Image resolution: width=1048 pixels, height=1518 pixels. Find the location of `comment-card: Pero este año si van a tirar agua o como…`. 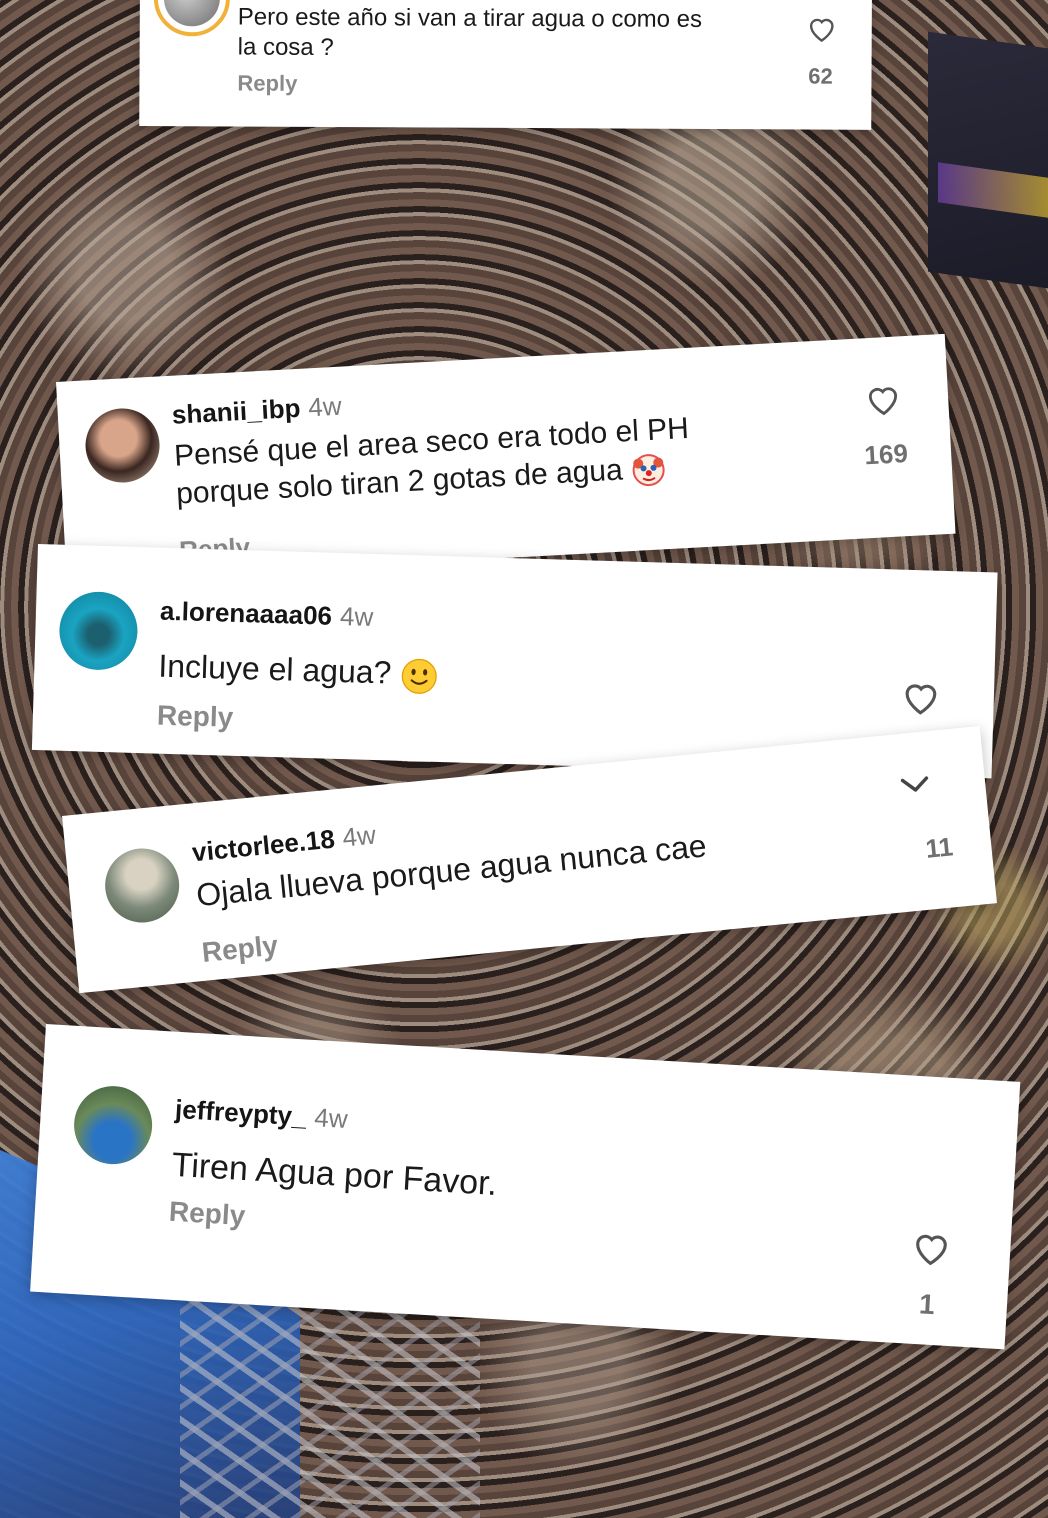

comment-card: Pero este año si van a tirar agua o como… is located at coordinates (505, 65).